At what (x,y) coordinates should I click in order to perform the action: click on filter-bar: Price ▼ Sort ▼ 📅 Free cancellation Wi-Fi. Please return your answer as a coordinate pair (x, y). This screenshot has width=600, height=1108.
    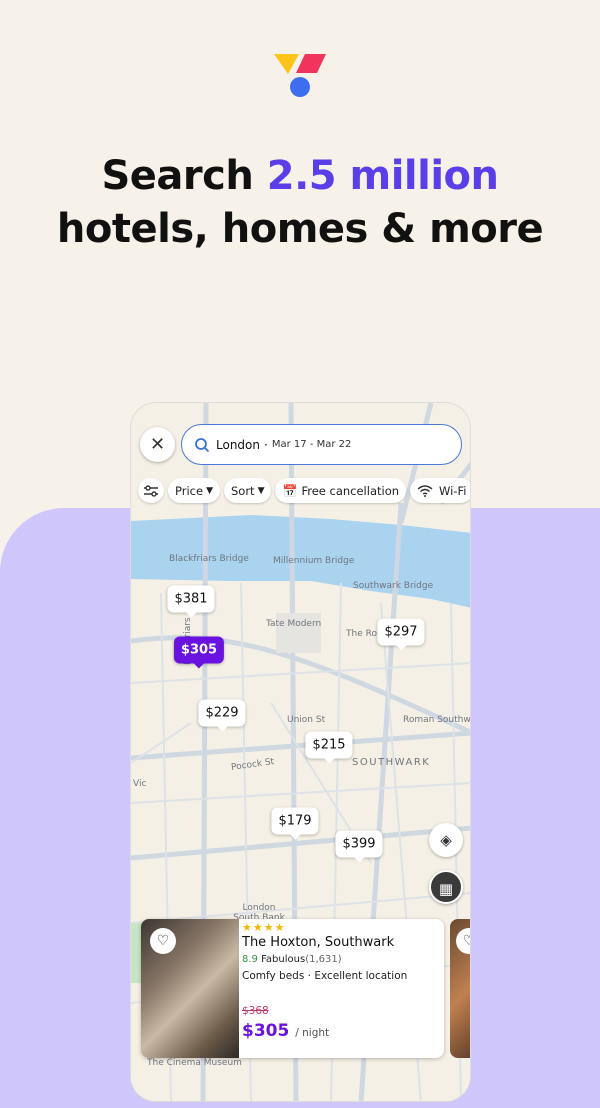
    Looking at the image, I should click on (304, 490).